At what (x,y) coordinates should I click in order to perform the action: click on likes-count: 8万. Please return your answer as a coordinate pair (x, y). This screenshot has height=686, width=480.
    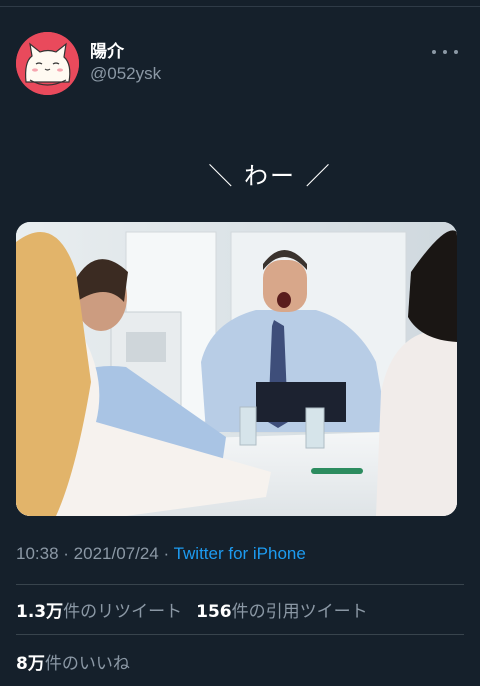
    Looking at the image, I should click on (30, 664).